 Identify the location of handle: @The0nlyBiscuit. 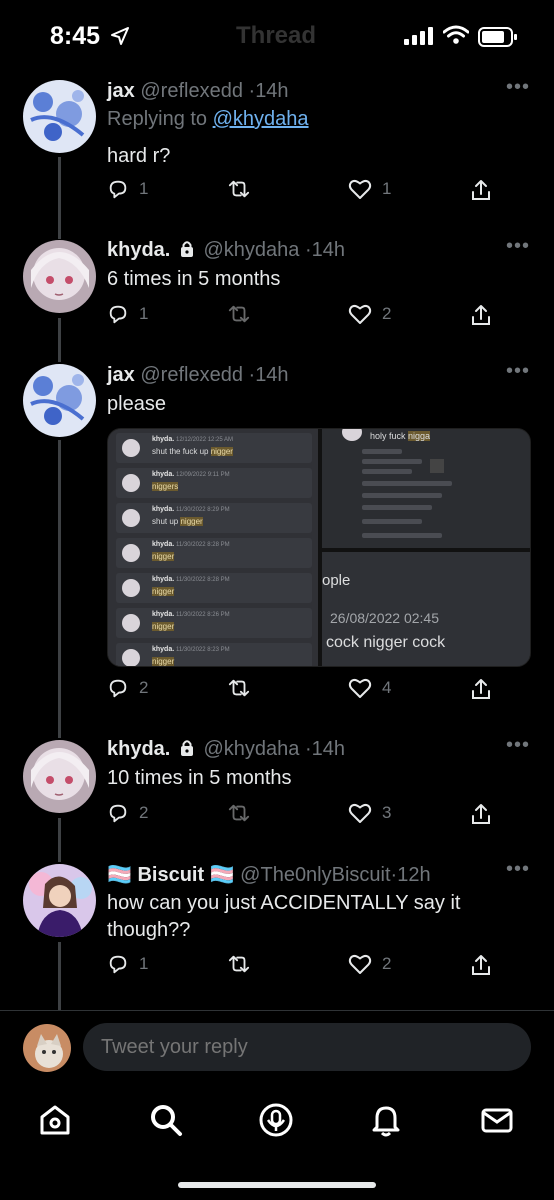
(315, 875).